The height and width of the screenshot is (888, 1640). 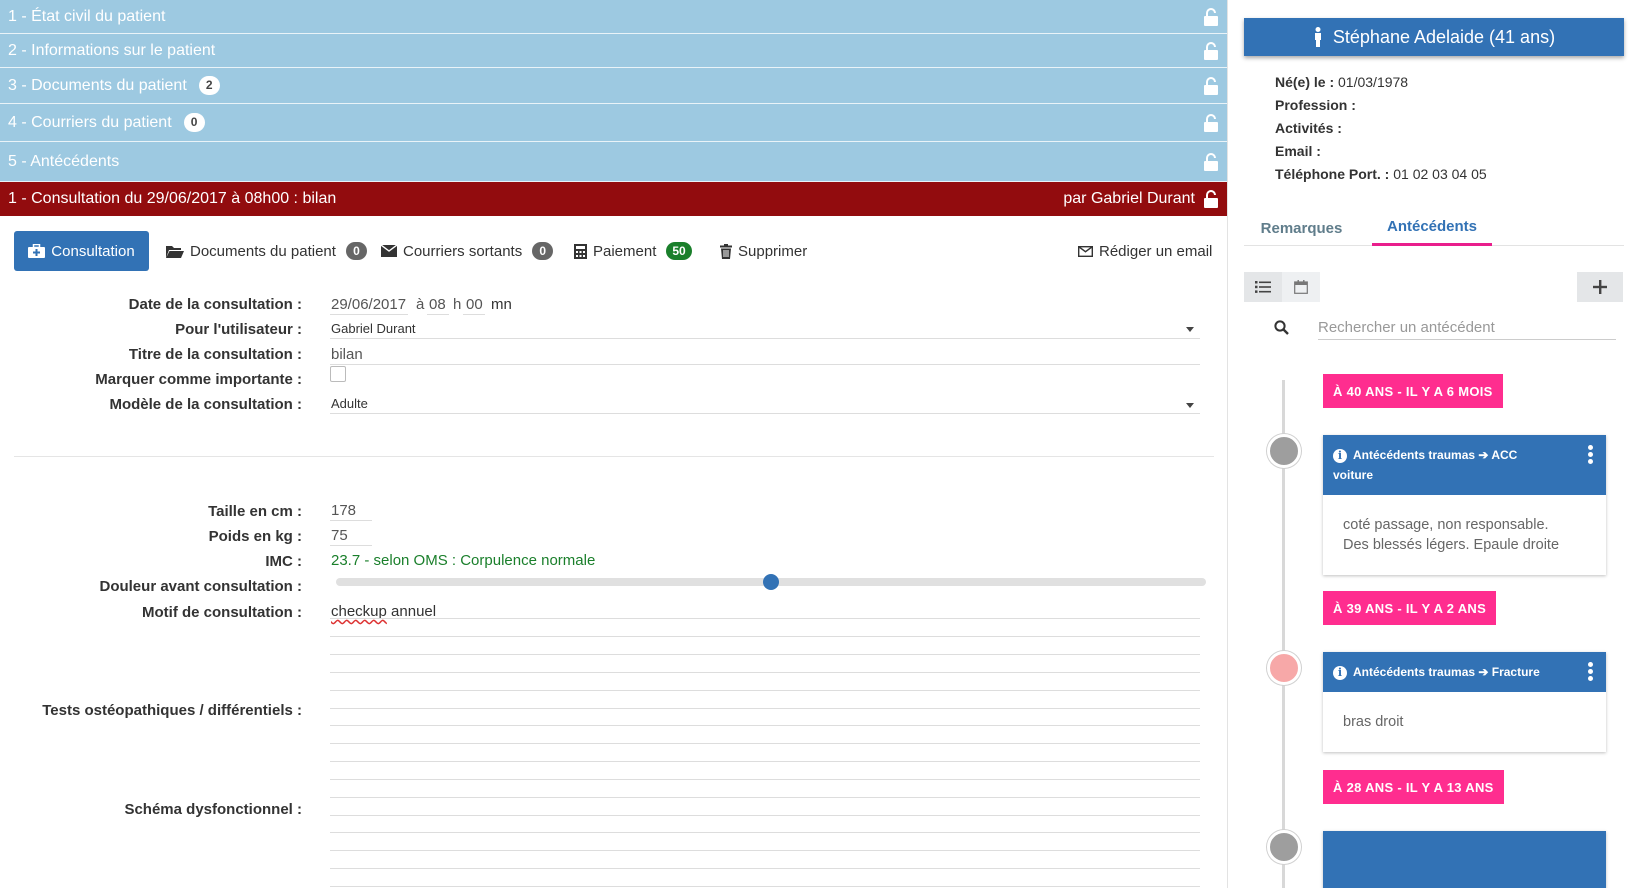 What do you see at coordinates (763, 251) in the screenshot?
I see `supprimer-button: Supprimer` at bounding box center [763, 251].